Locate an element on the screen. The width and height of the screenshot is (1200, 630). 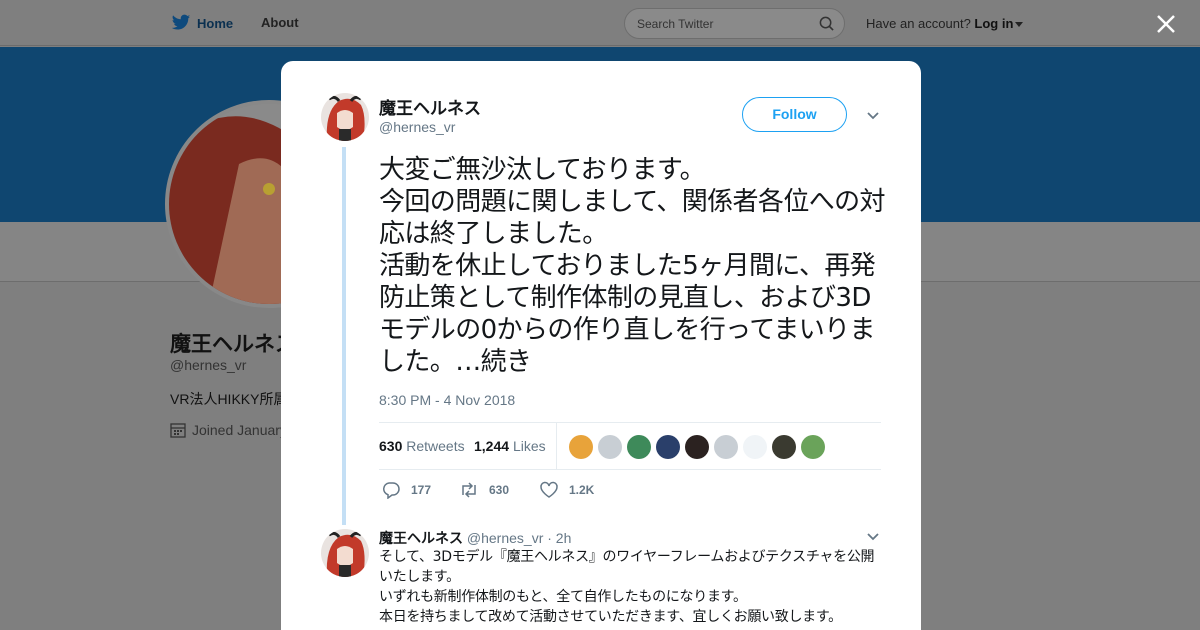
heart-icon is located at coordinates (549, 489).